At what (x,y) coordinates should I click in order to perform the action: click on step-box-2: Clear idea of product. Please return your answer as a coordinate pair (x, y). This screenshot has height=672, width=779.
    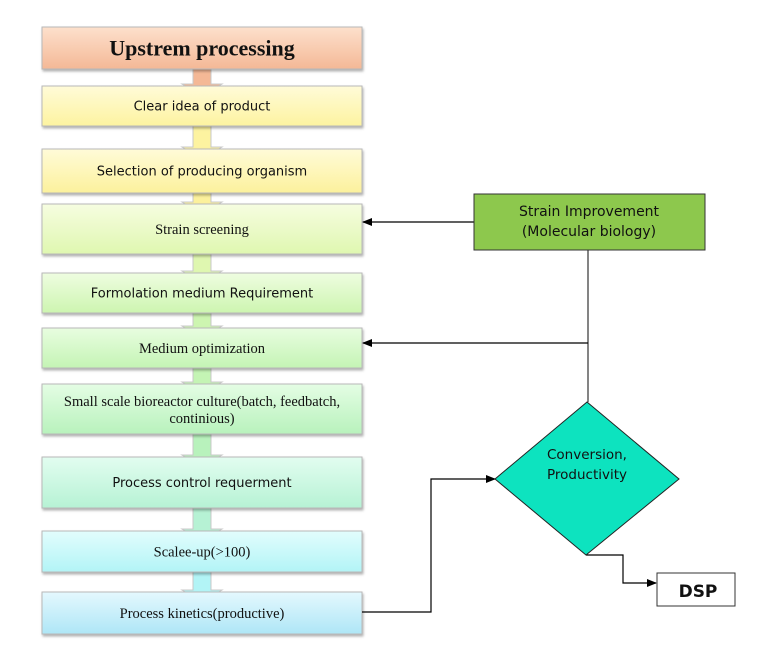
    Looking at the image, I should click on (202, 106).